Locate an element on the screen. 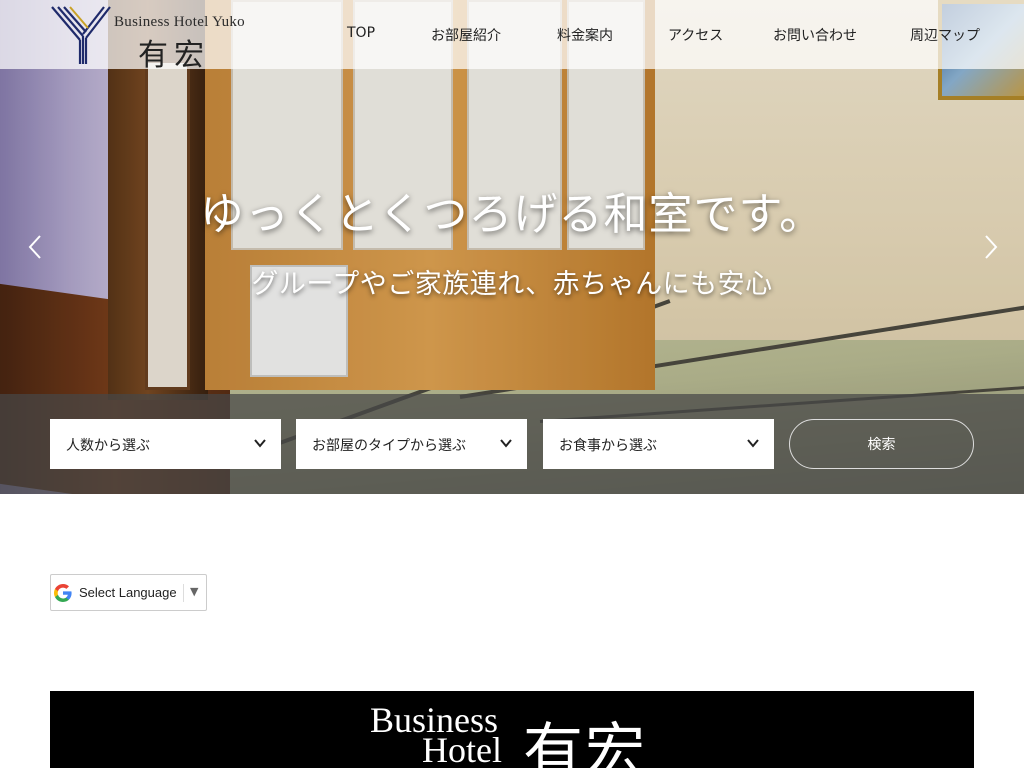 The image size is (1024, 768). chevron-left-icon is located at coordinates (34, 247).